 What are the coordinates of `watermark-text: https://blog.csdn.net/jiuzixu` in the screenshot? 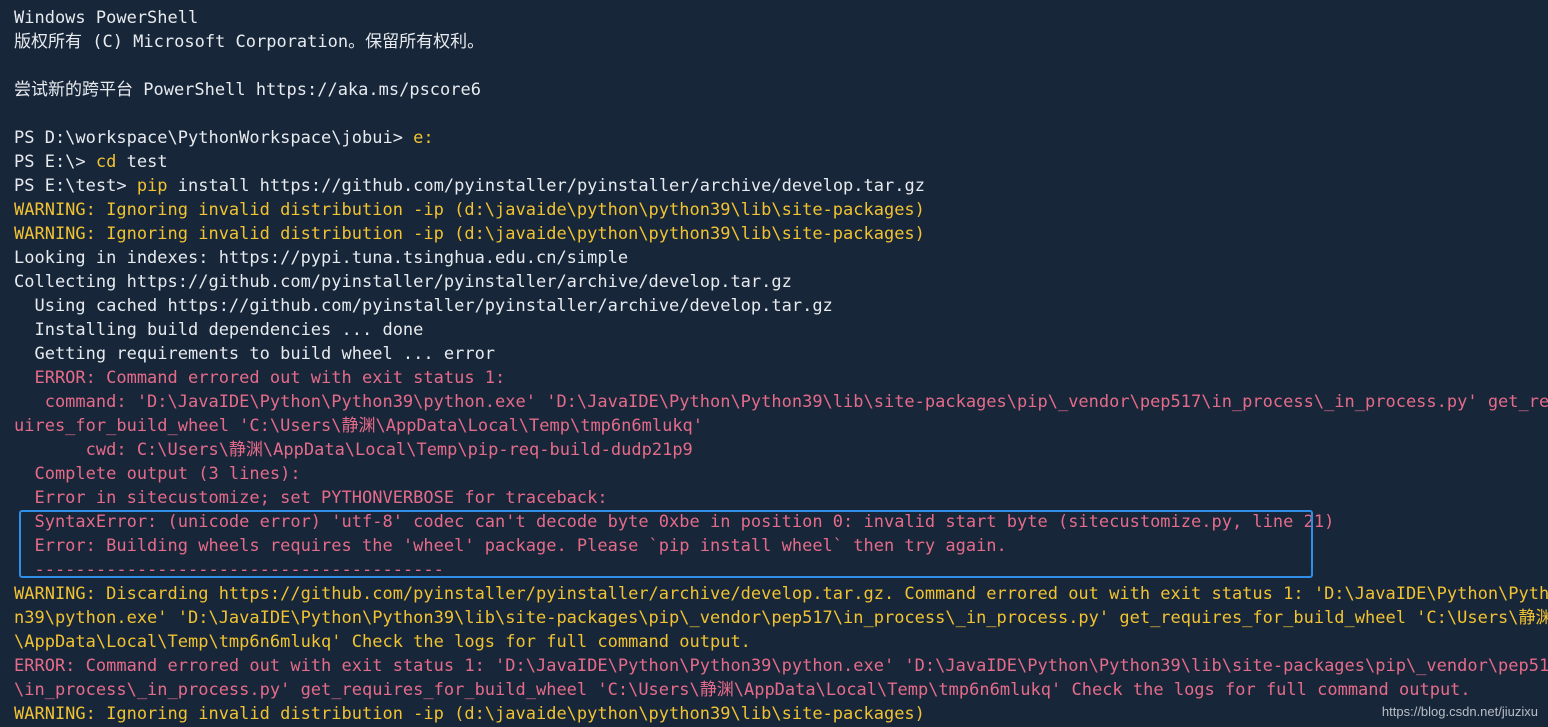 It's located at (1459, 711).